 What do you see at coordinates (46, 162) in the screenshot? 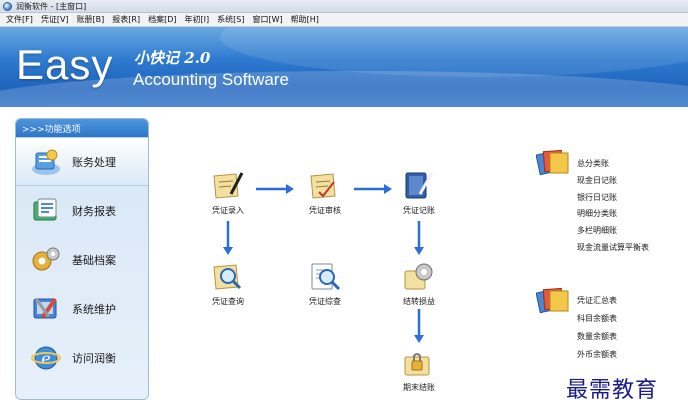
I see `ledger-icon` at bounding box center [46, 162].